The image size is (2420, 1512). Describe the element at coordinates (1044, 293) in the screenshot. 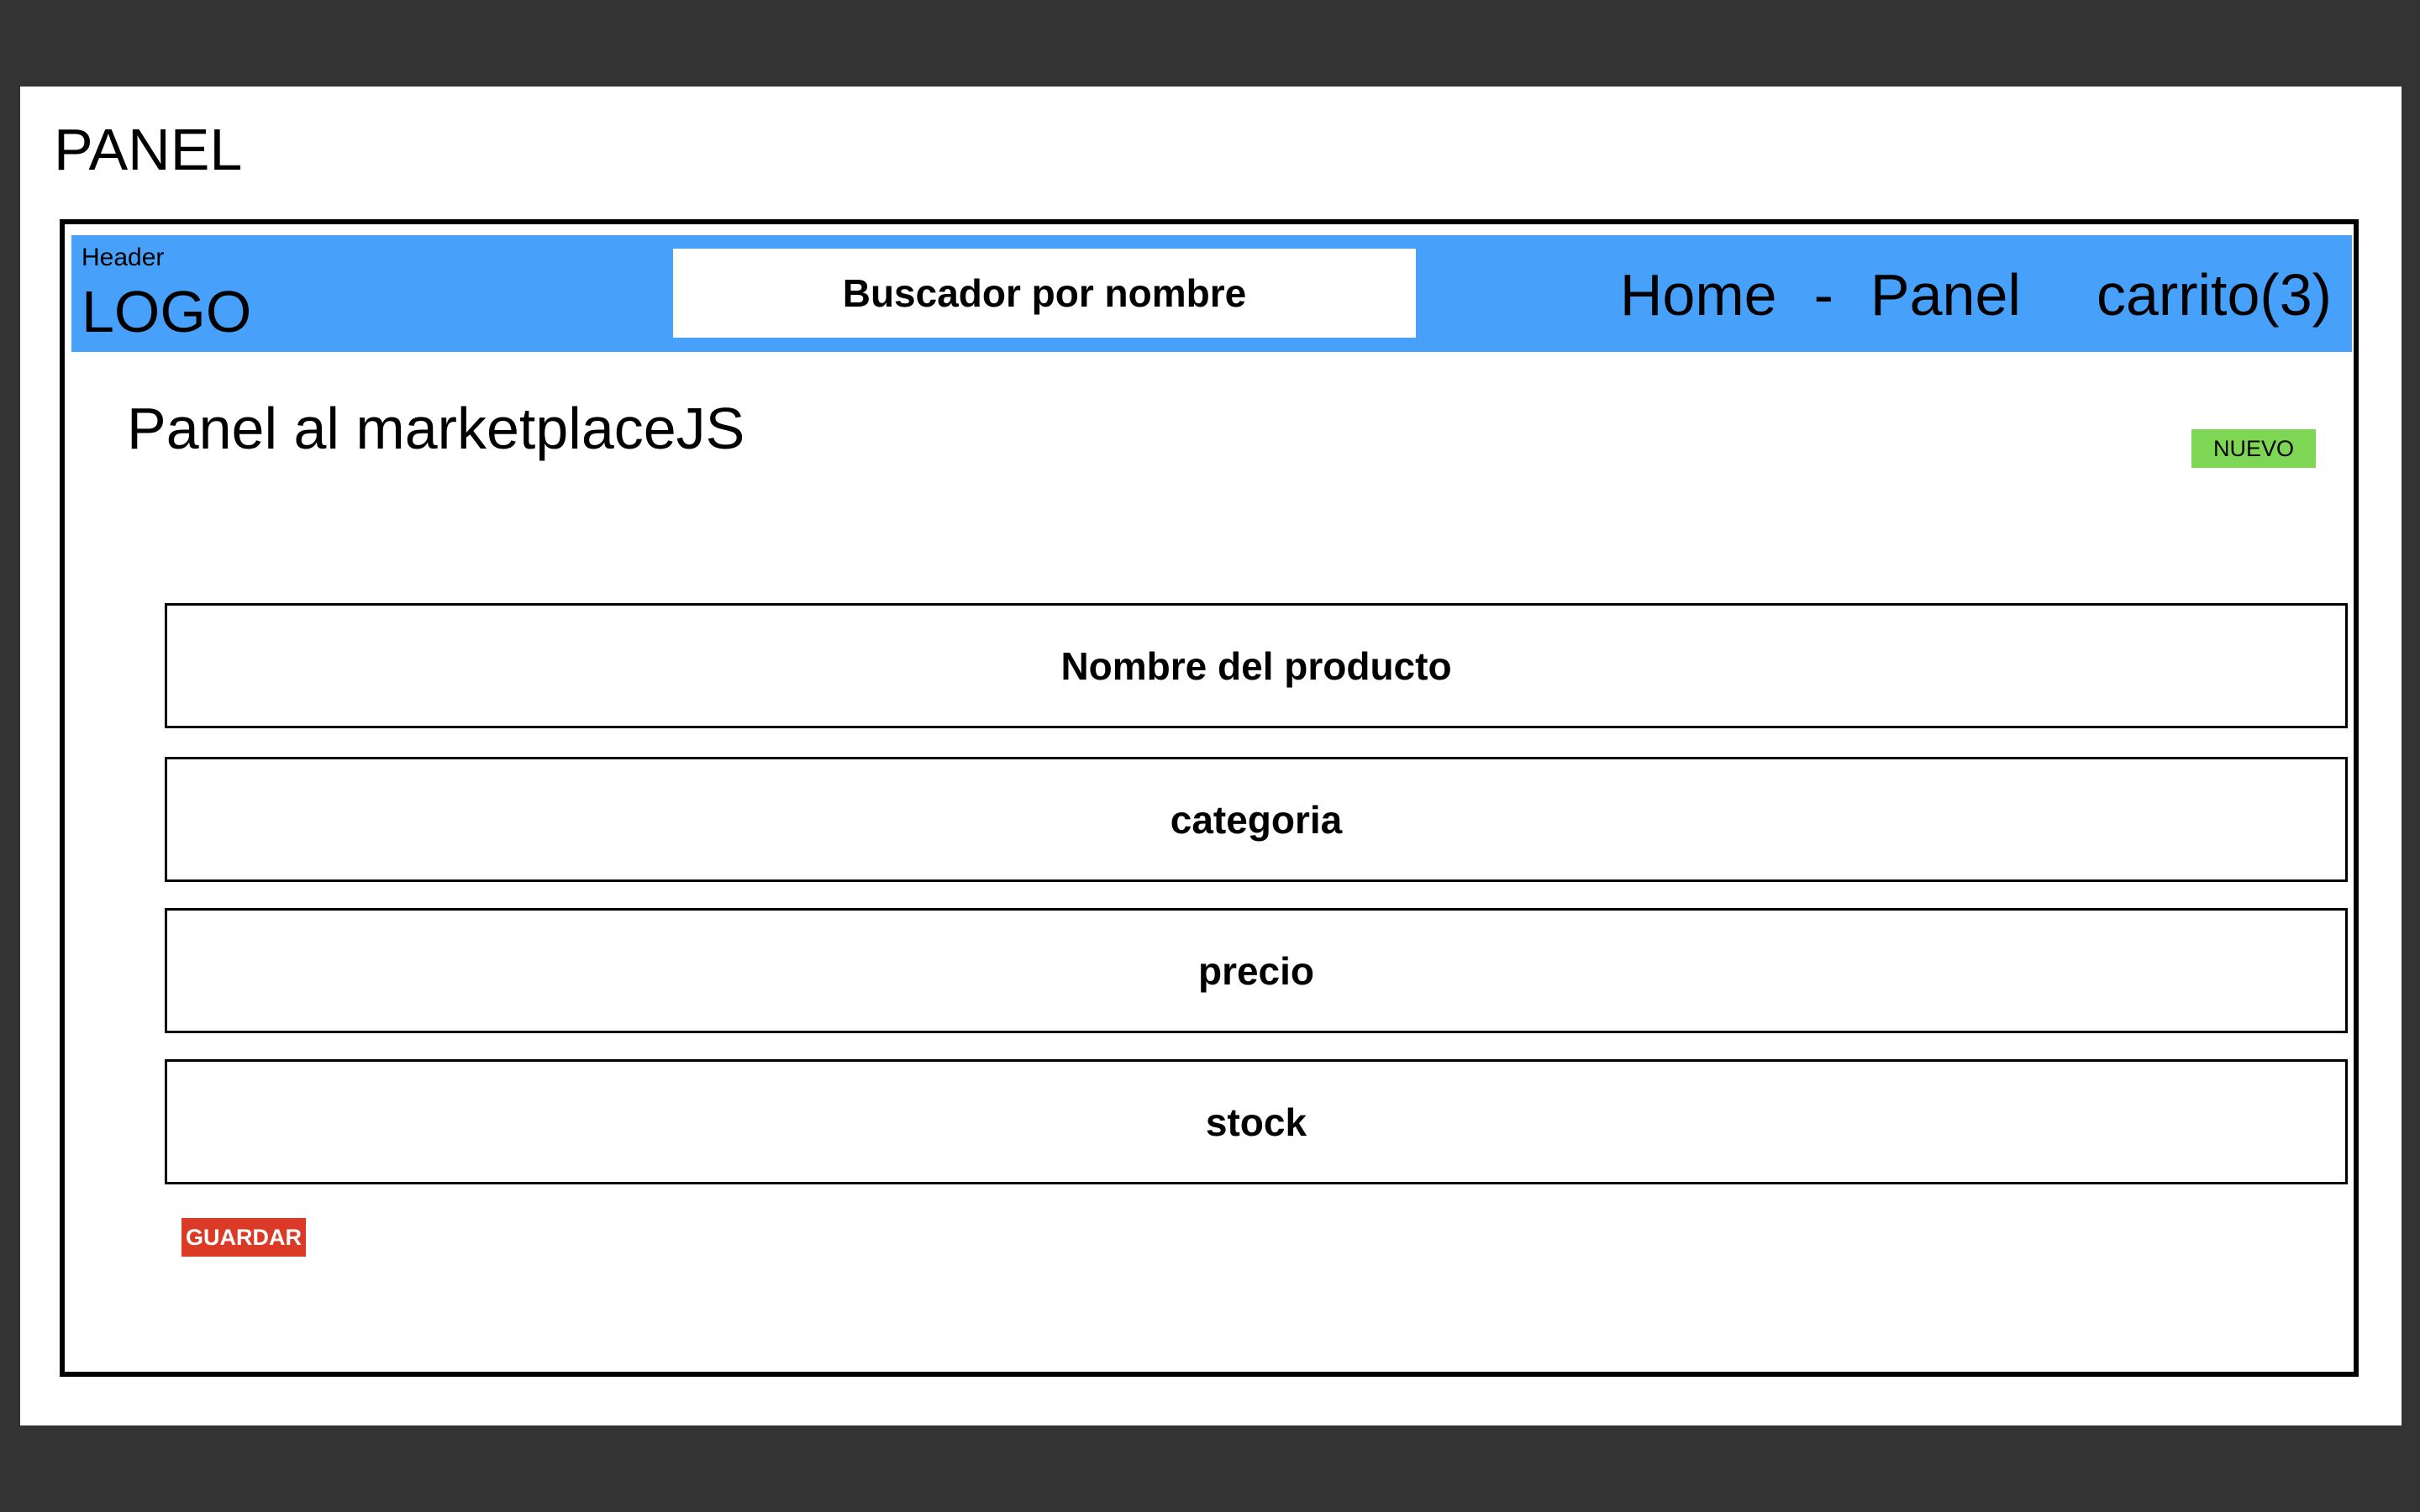

I see `search-input` at that location.